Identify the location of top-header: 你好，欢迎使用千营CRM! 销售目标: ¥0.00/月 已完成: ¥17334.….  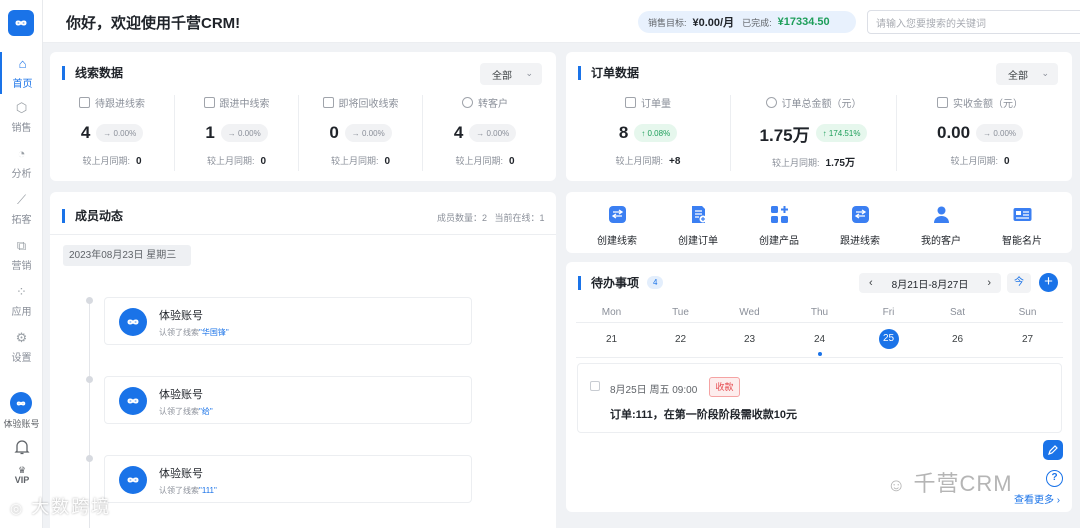
(561, 21).